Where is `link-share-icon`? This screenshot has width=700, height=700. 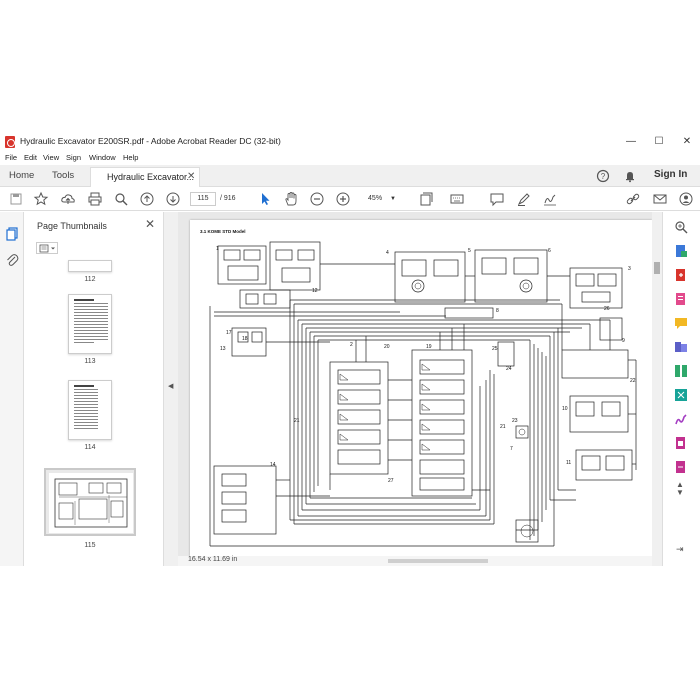 link-share-icon is located at coordinates (633, 199).